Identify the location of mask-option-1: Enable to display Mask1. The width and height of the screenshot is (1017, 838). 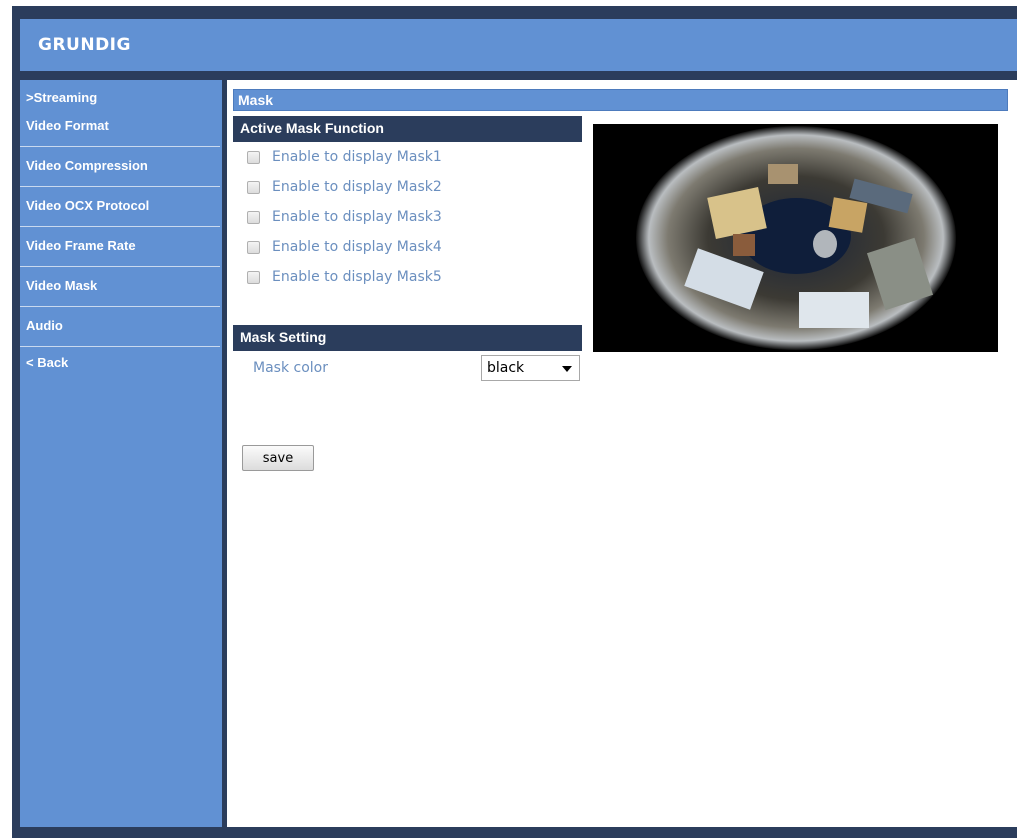
(344, 157).